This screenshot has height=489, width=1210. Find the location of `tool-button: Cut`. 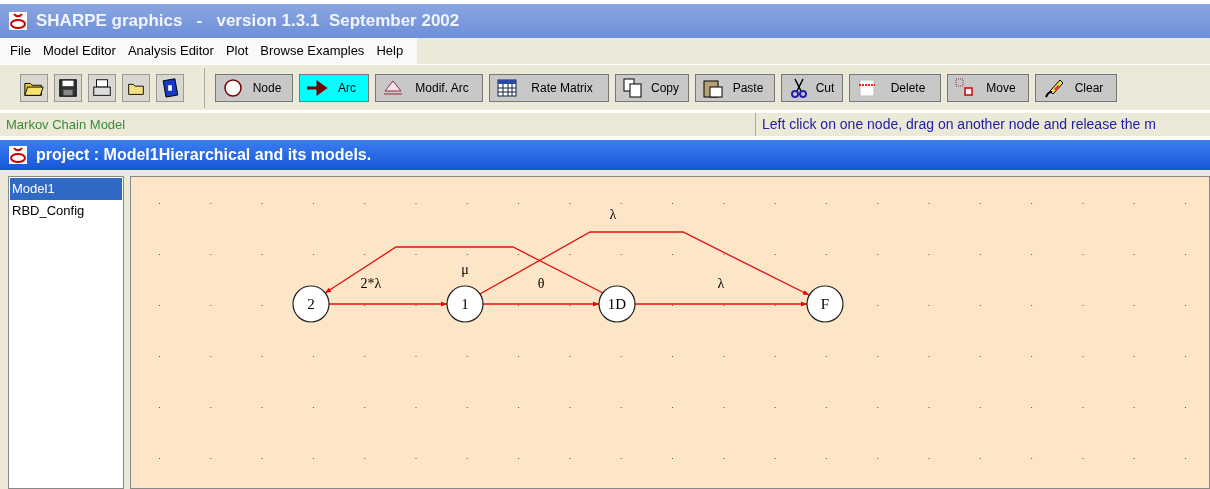

tool-button: Cut is located at coordinates (812, 87).